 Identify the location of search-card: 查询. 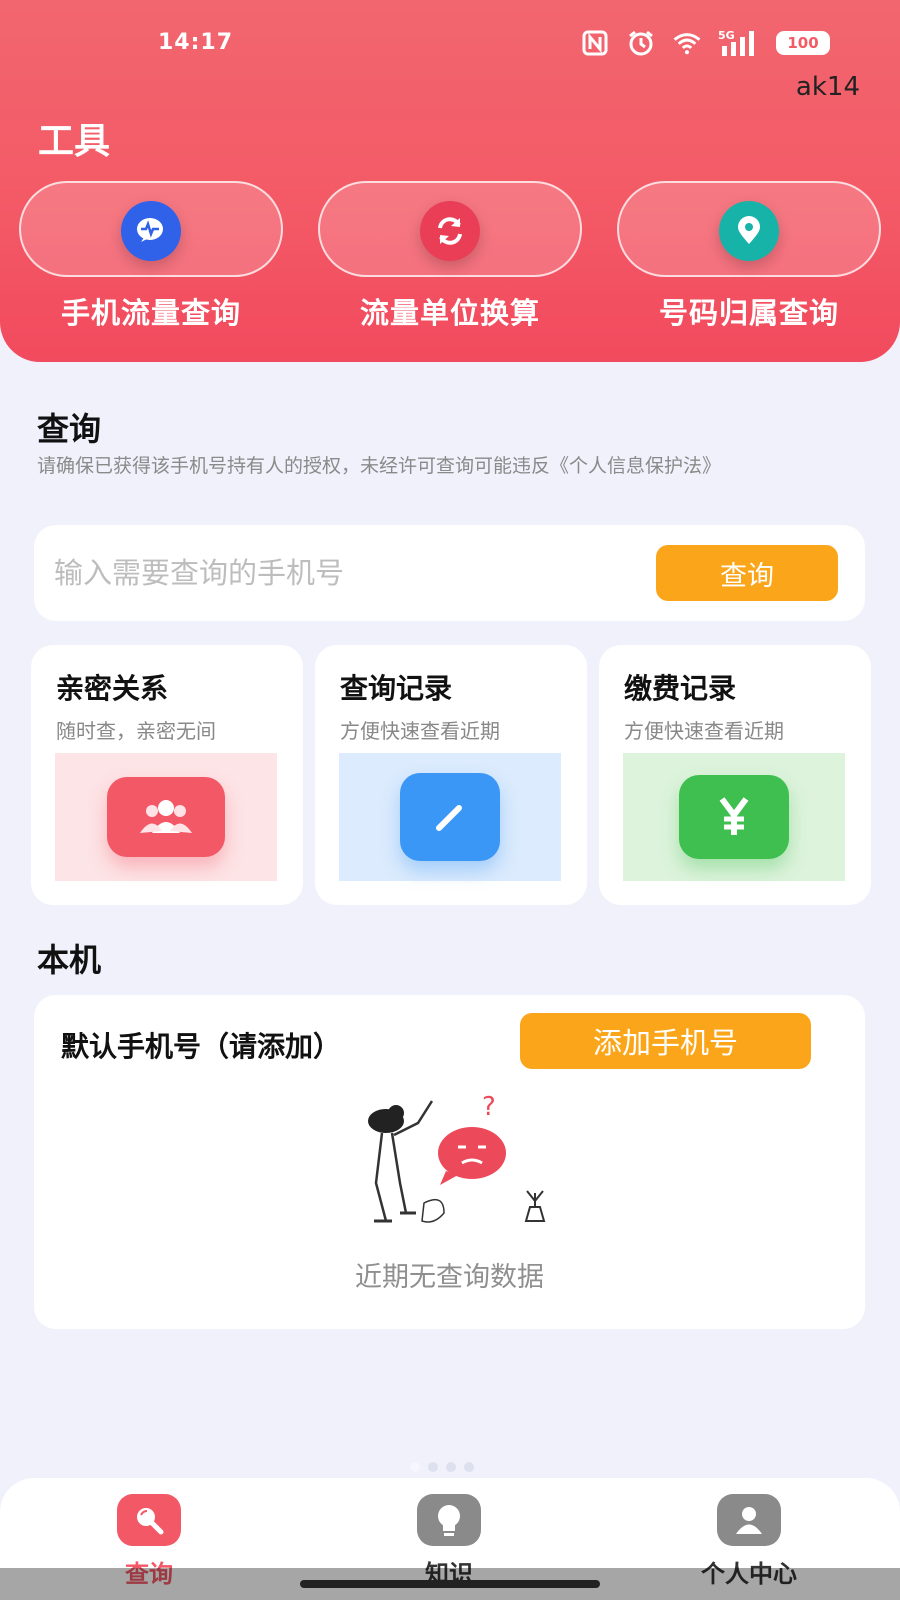
(449, 573).